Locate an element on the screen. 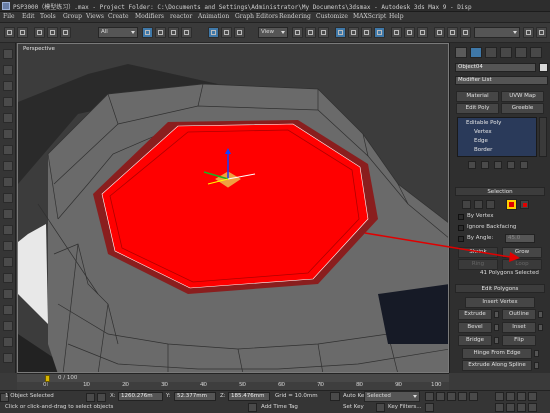 This screenshot has width=550, height=413. tool-button-11-icon is located at coordinates (8, 214).